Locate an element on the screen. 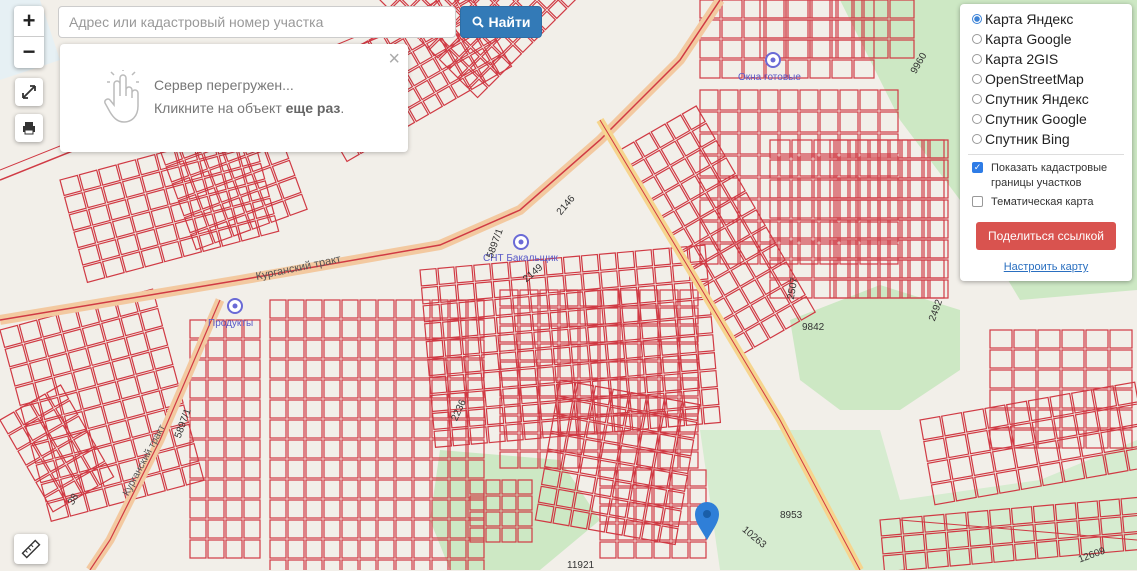 The width and height of the screenshot is (1137, 571). tap-hand-icon is located at coordinates (121, 96).